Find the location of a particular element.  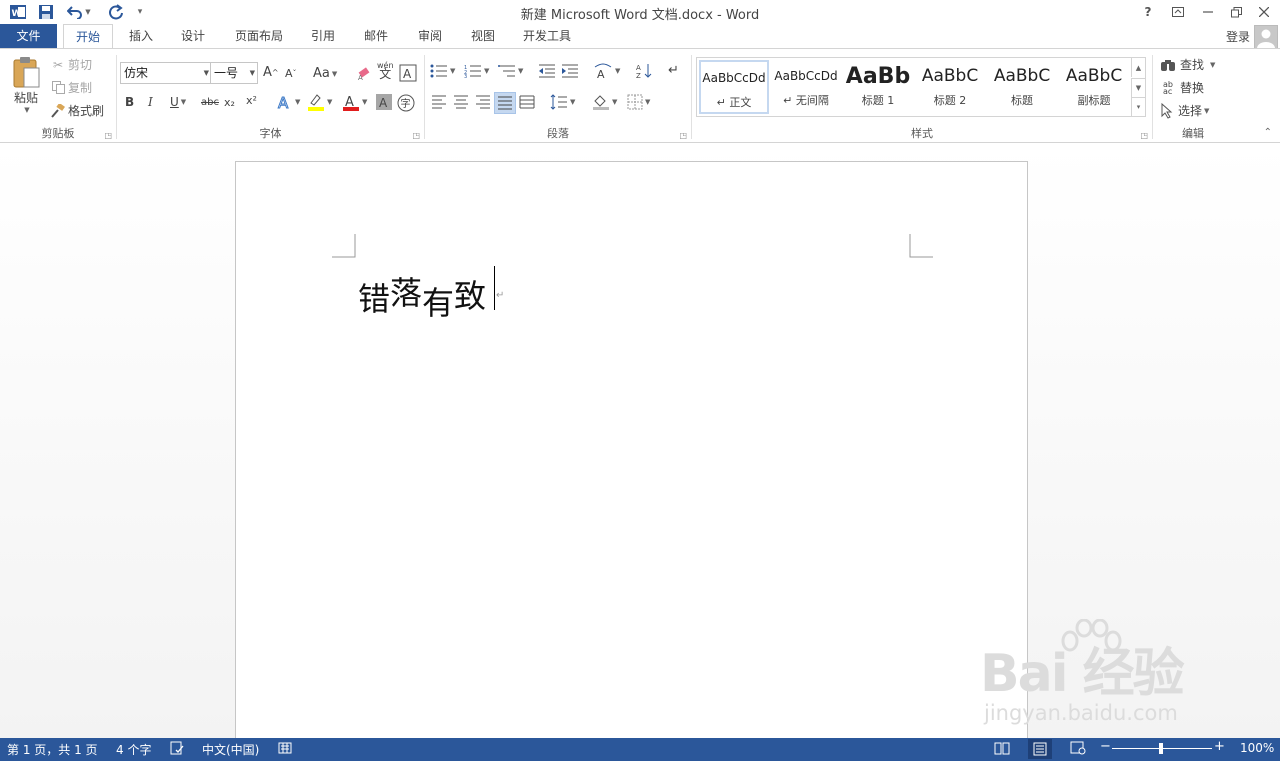

close-icon is located at coordinates (1264, 12).